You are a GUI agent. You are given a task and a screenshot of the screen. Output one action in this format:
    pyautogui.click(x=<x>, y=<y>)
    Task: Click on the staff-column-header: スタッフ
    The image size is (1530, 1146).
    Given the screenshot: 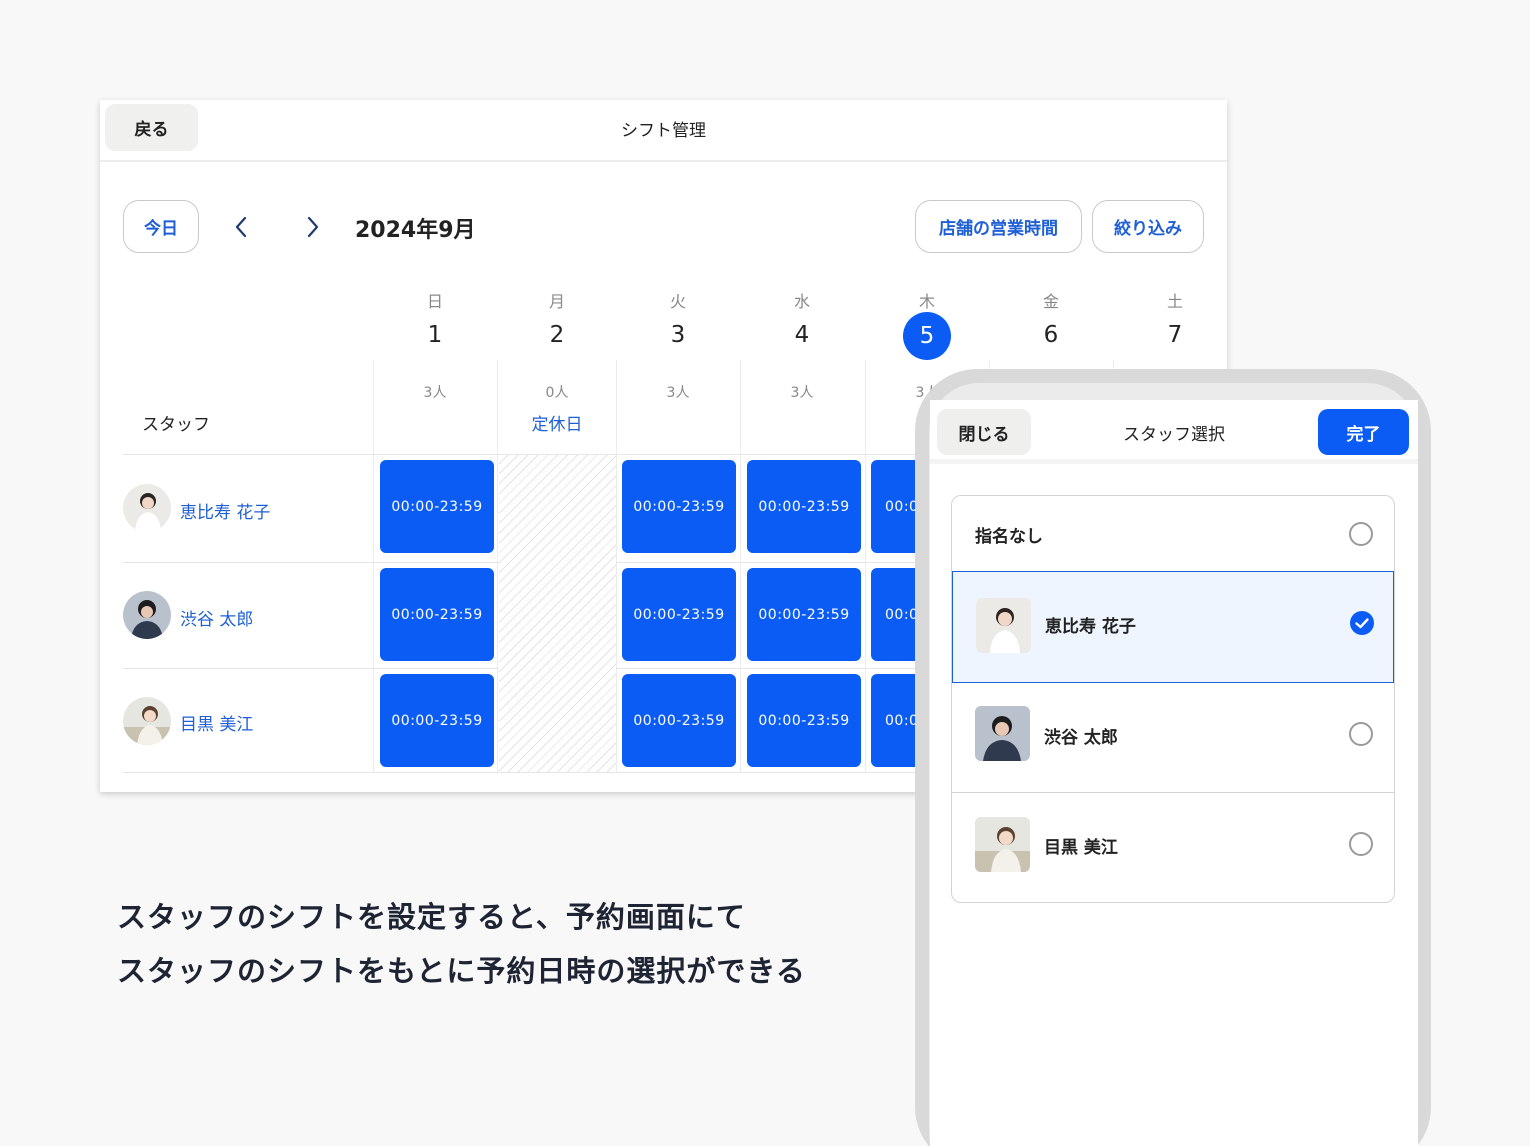 What is the action you would take?
    pyautogui.click(x=176, y=425)
    